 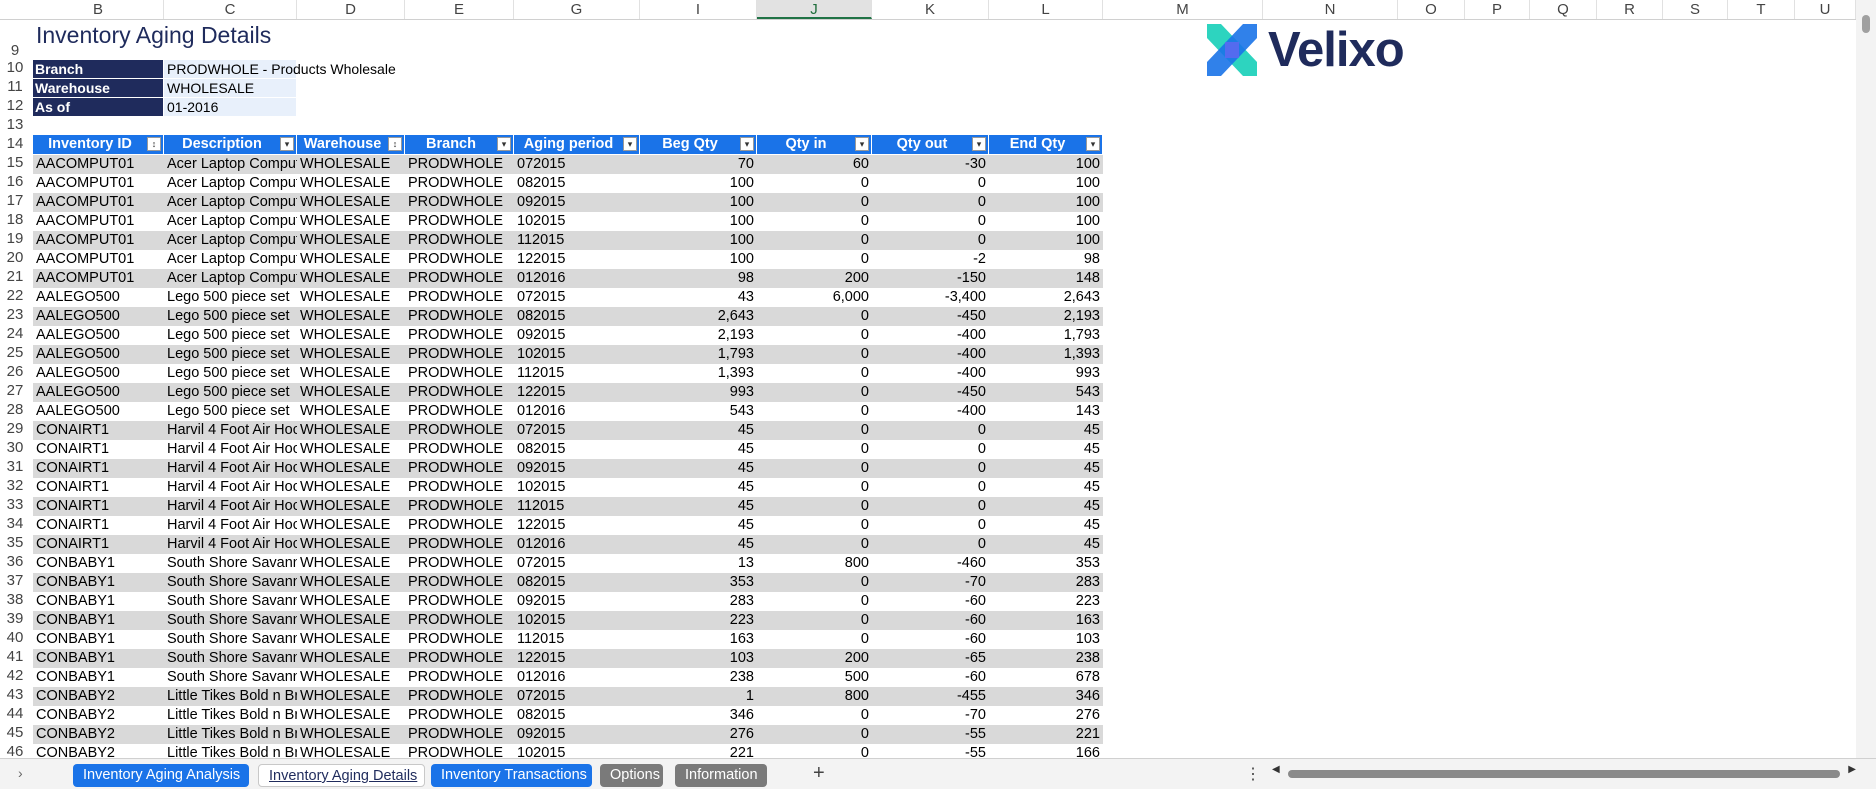 What do you see at coordinates (698, 563) in the screenshot?
I see `table-cell: 13` at bounding box center [698, 563].